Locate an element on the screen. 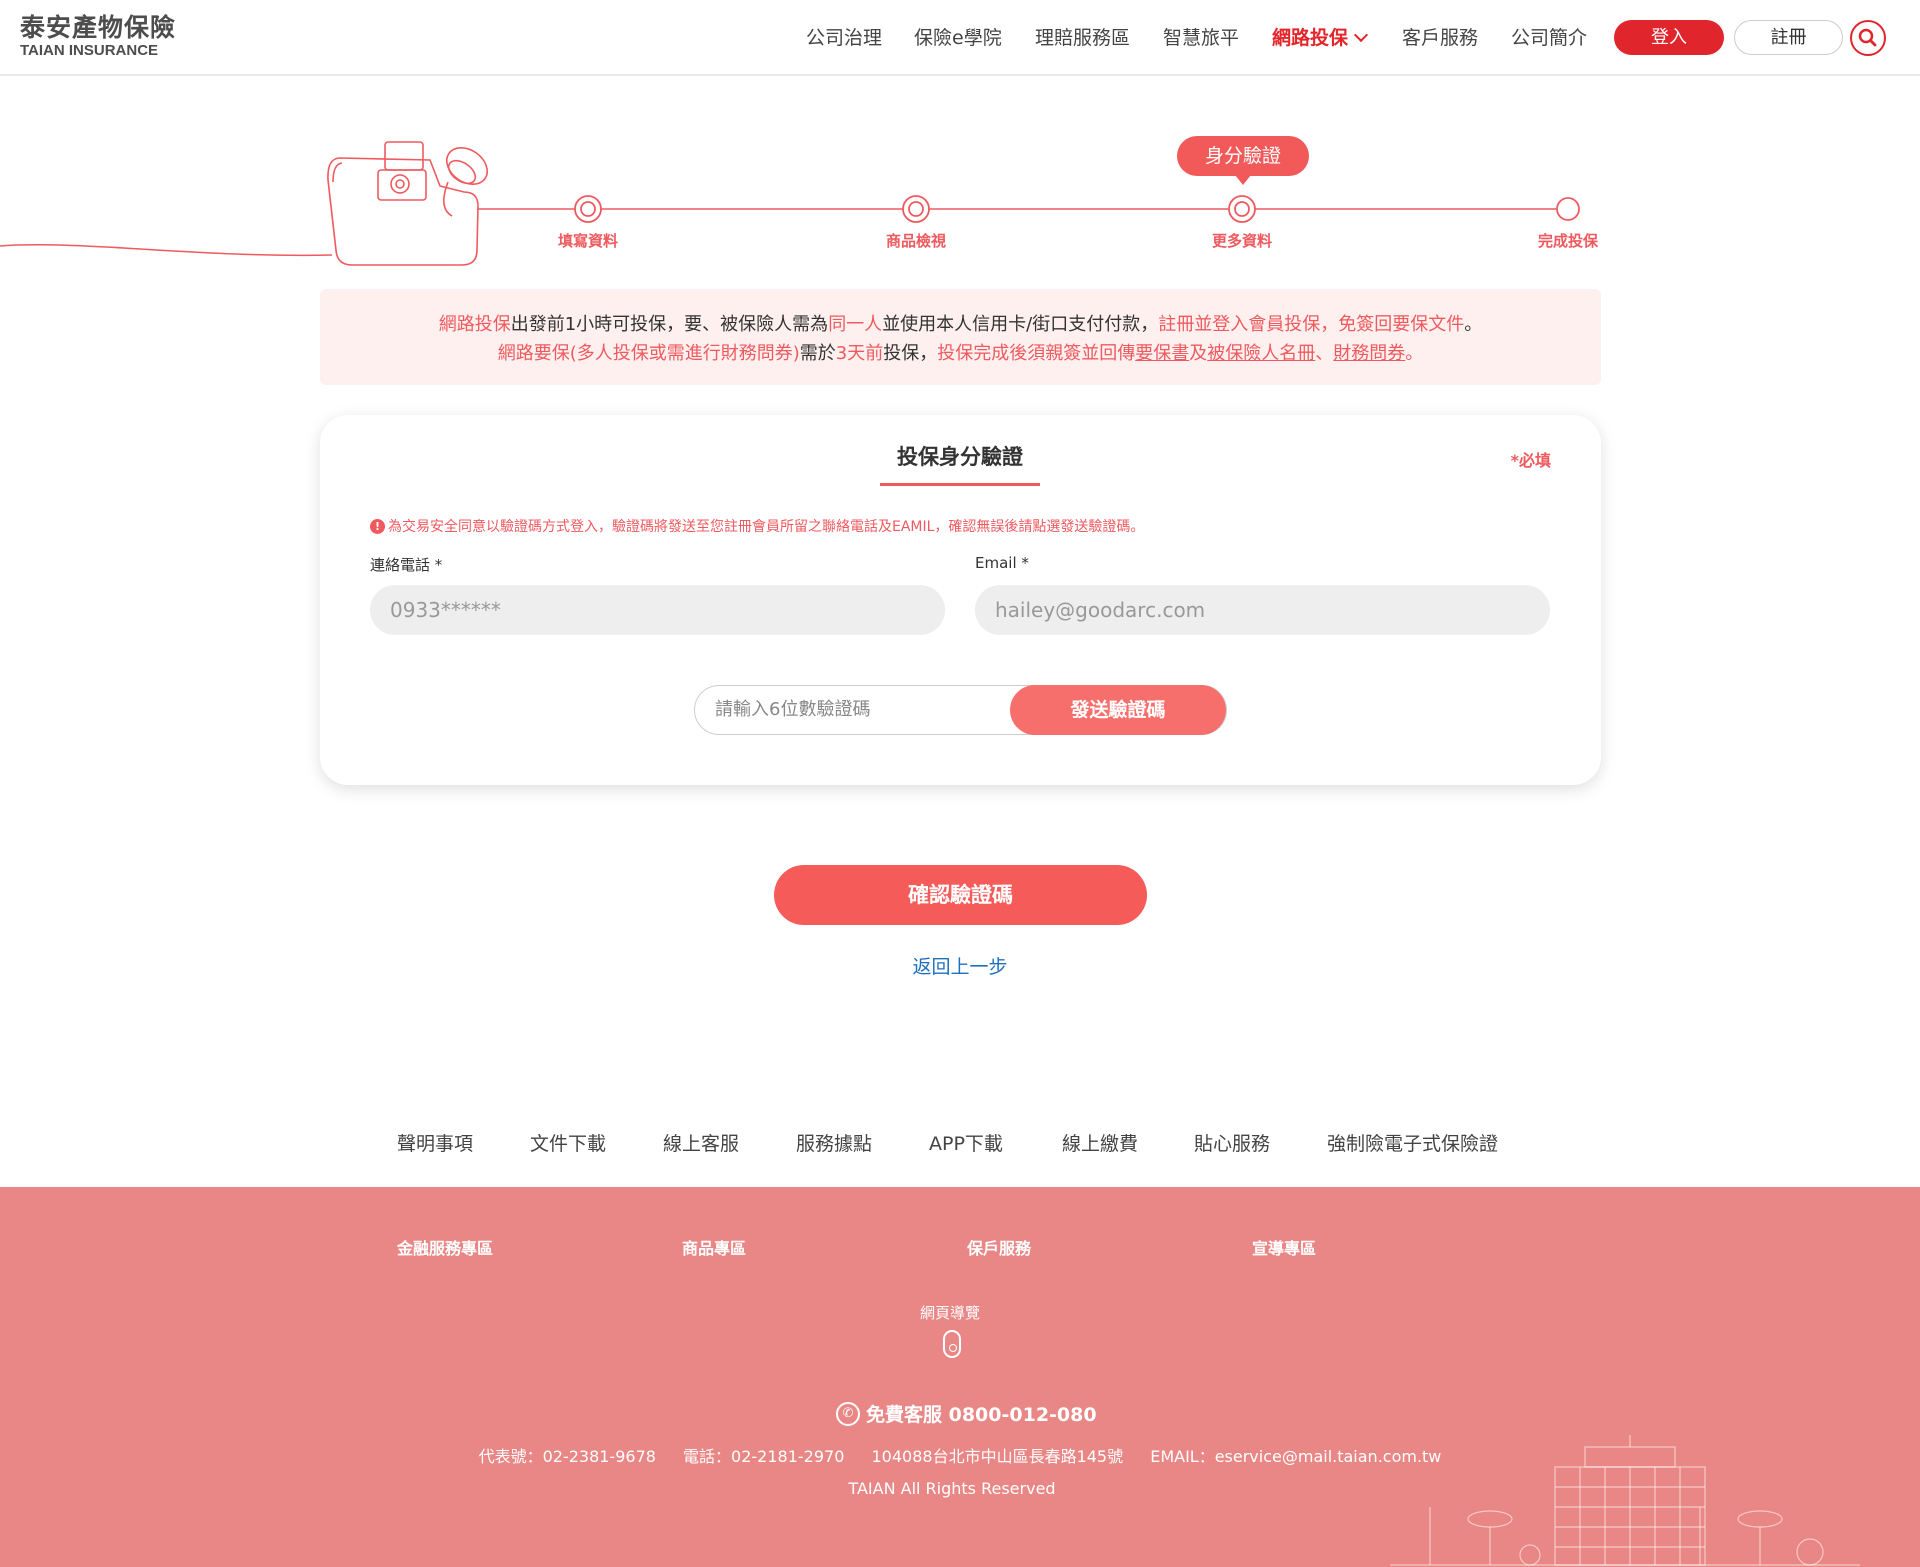 The width and height of the screenshot is (1920, 1567). login-button: 登入 is located at coordinates (1669, 37).